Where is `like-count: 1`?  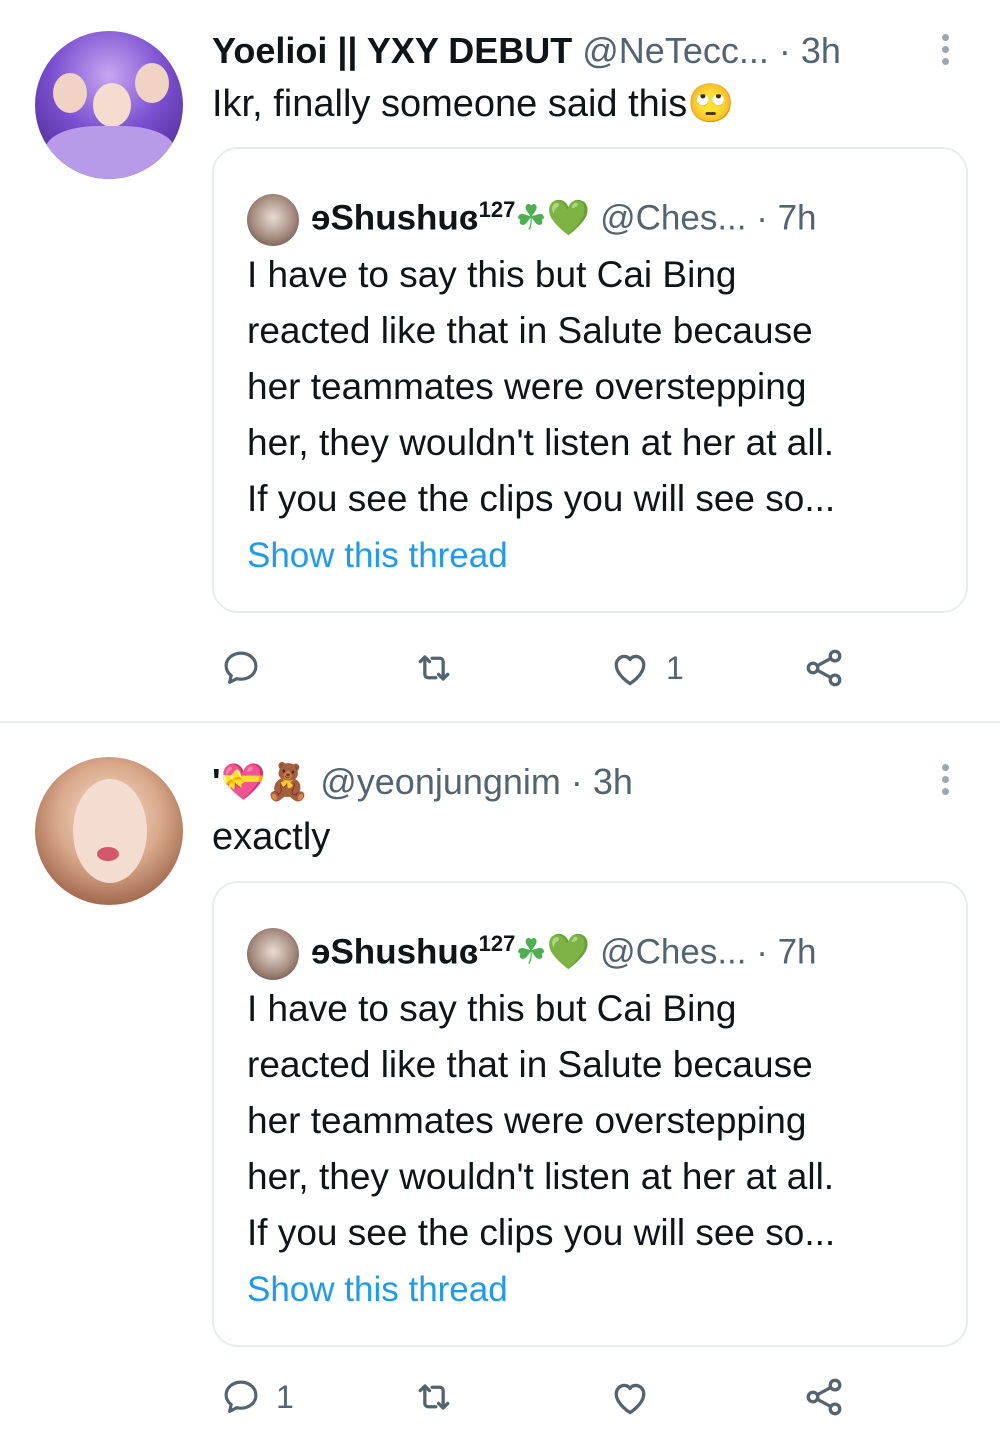
like-count: 1 is located at coordinates (675, 667).